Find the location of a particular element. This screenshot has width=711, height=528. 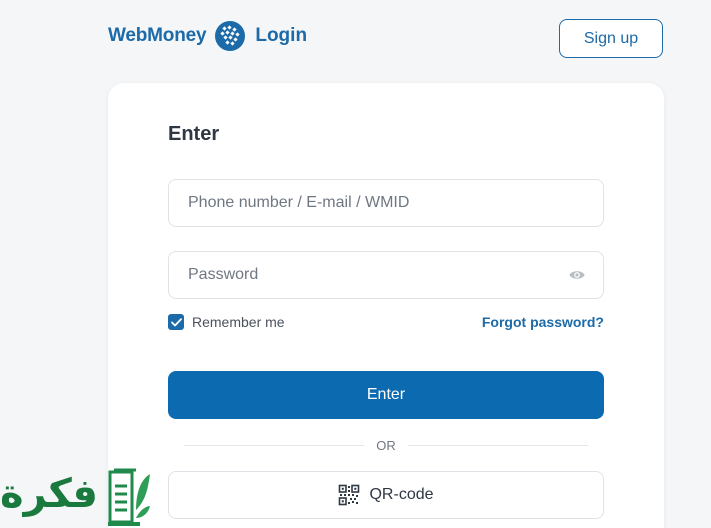

login-field is located at coordinates (386, 203).